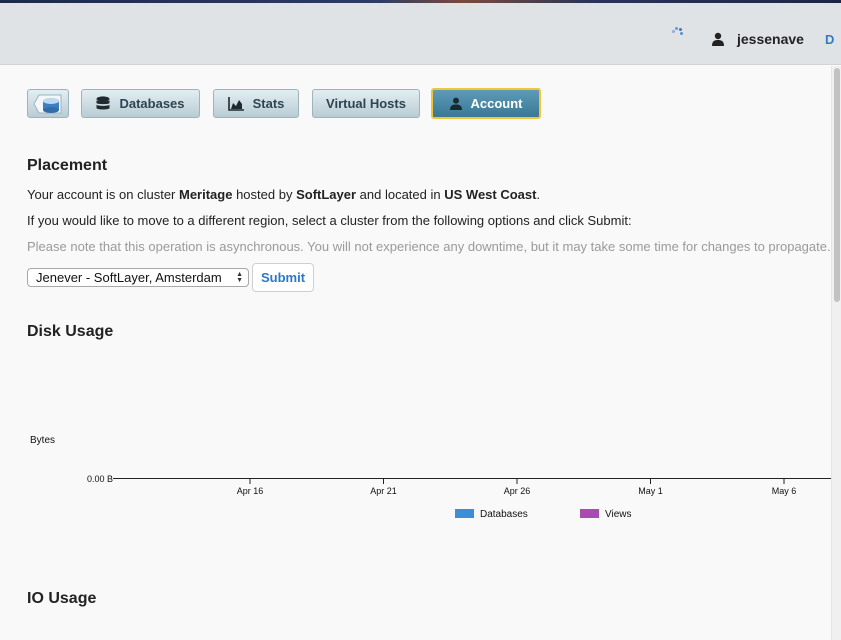 The image size is (841, 640). What do you see at coordinates (42, 440) in the screenshot?
I see `y-axis-label: Bytes` at bounding box center [42, 440].